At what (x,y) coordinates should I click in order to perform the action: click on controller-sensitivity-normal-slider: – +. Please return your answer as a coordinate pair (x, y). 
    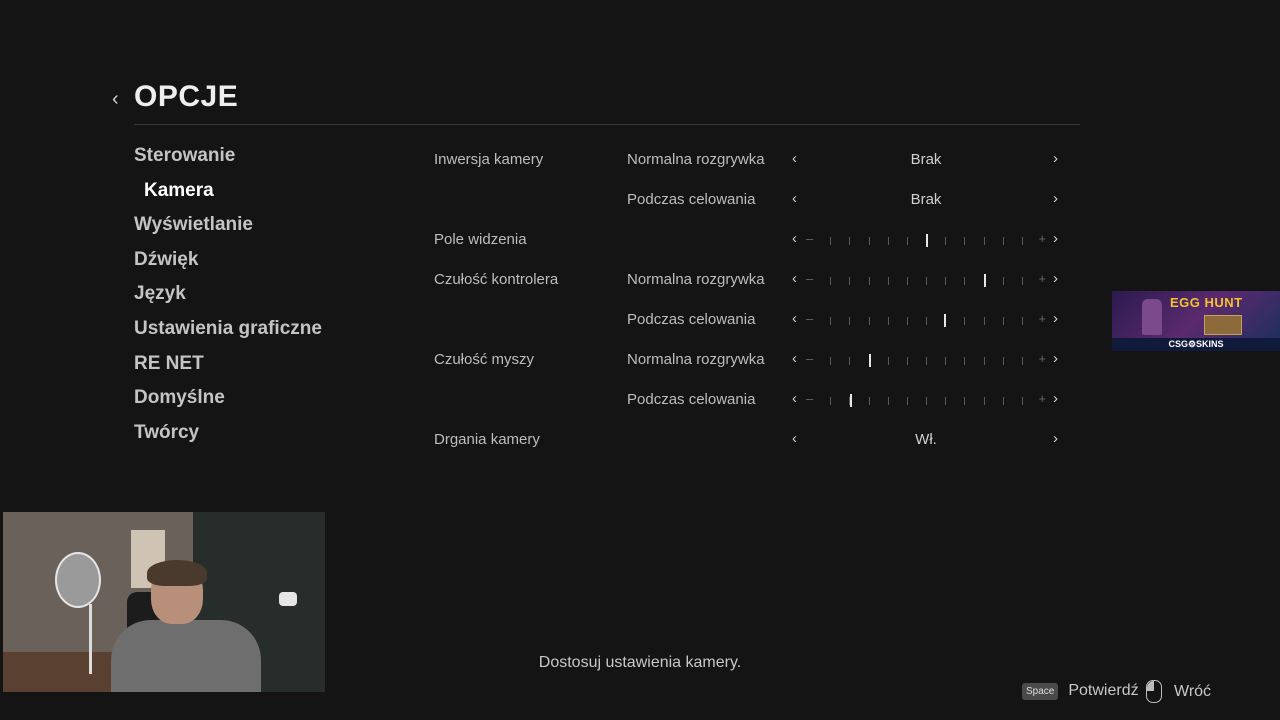
    Looking at the image, I should click on (926, 281).